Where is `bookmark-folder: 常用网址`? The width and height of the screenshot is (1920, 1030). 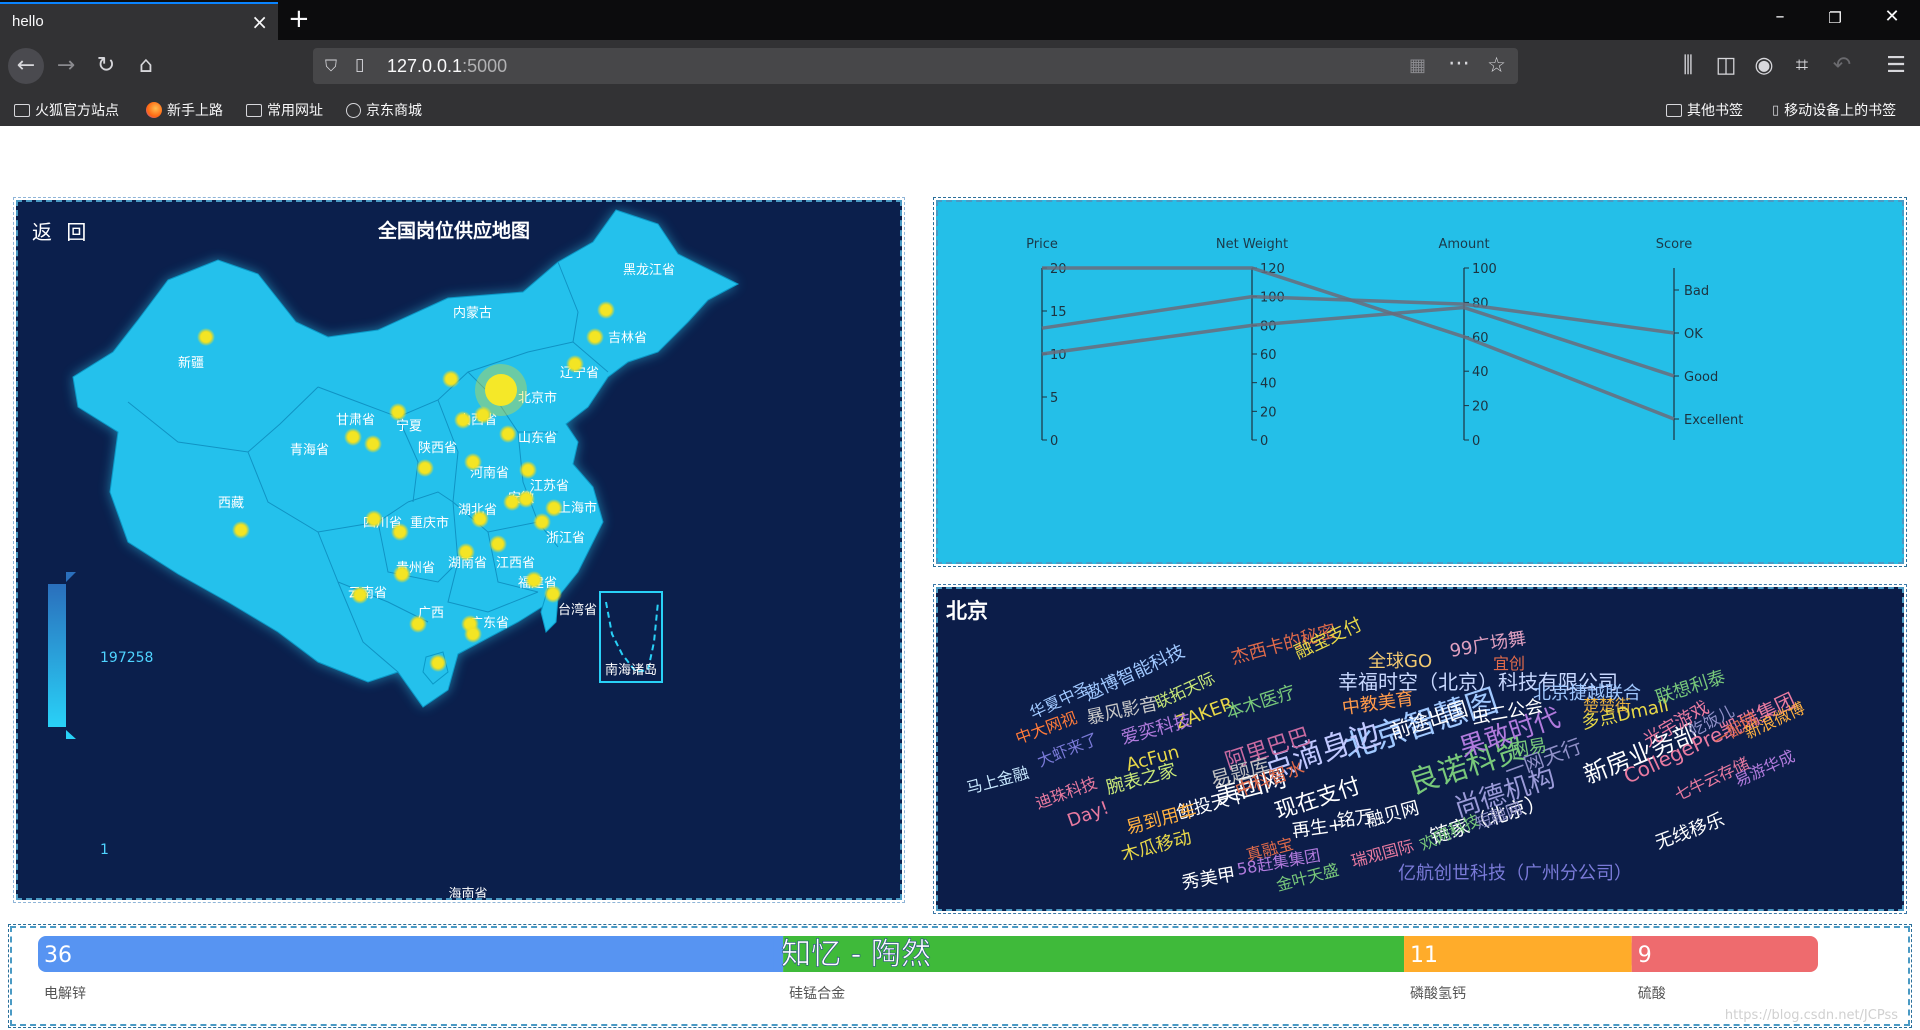 bookmark-folder: 常用网址 is located at coordinates (284, 110).